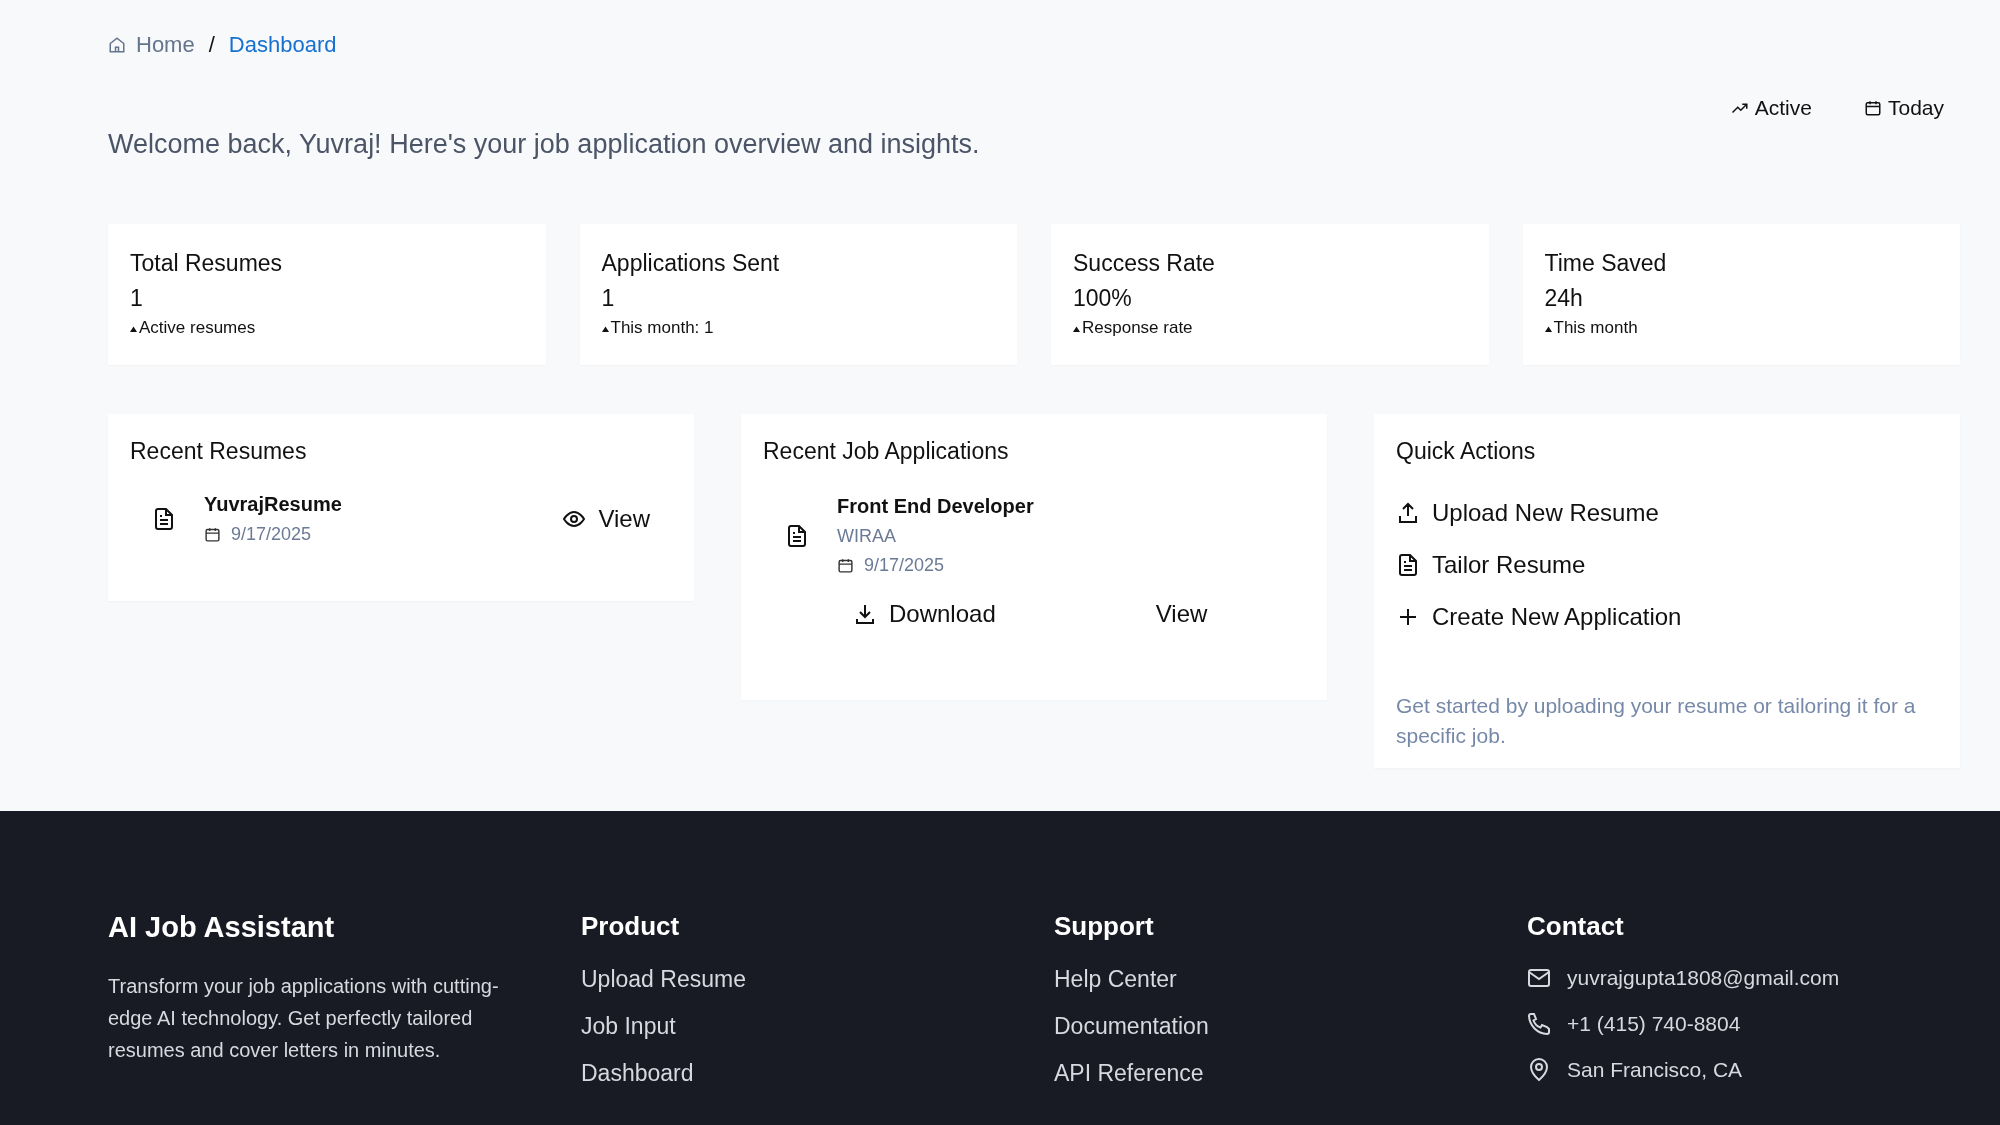  Describe the element at coordinates (544, 144) in the screenshot. I see `welcome-message: Welcome back, Yuvraj! Here's your job application overview and insights.` at that location.